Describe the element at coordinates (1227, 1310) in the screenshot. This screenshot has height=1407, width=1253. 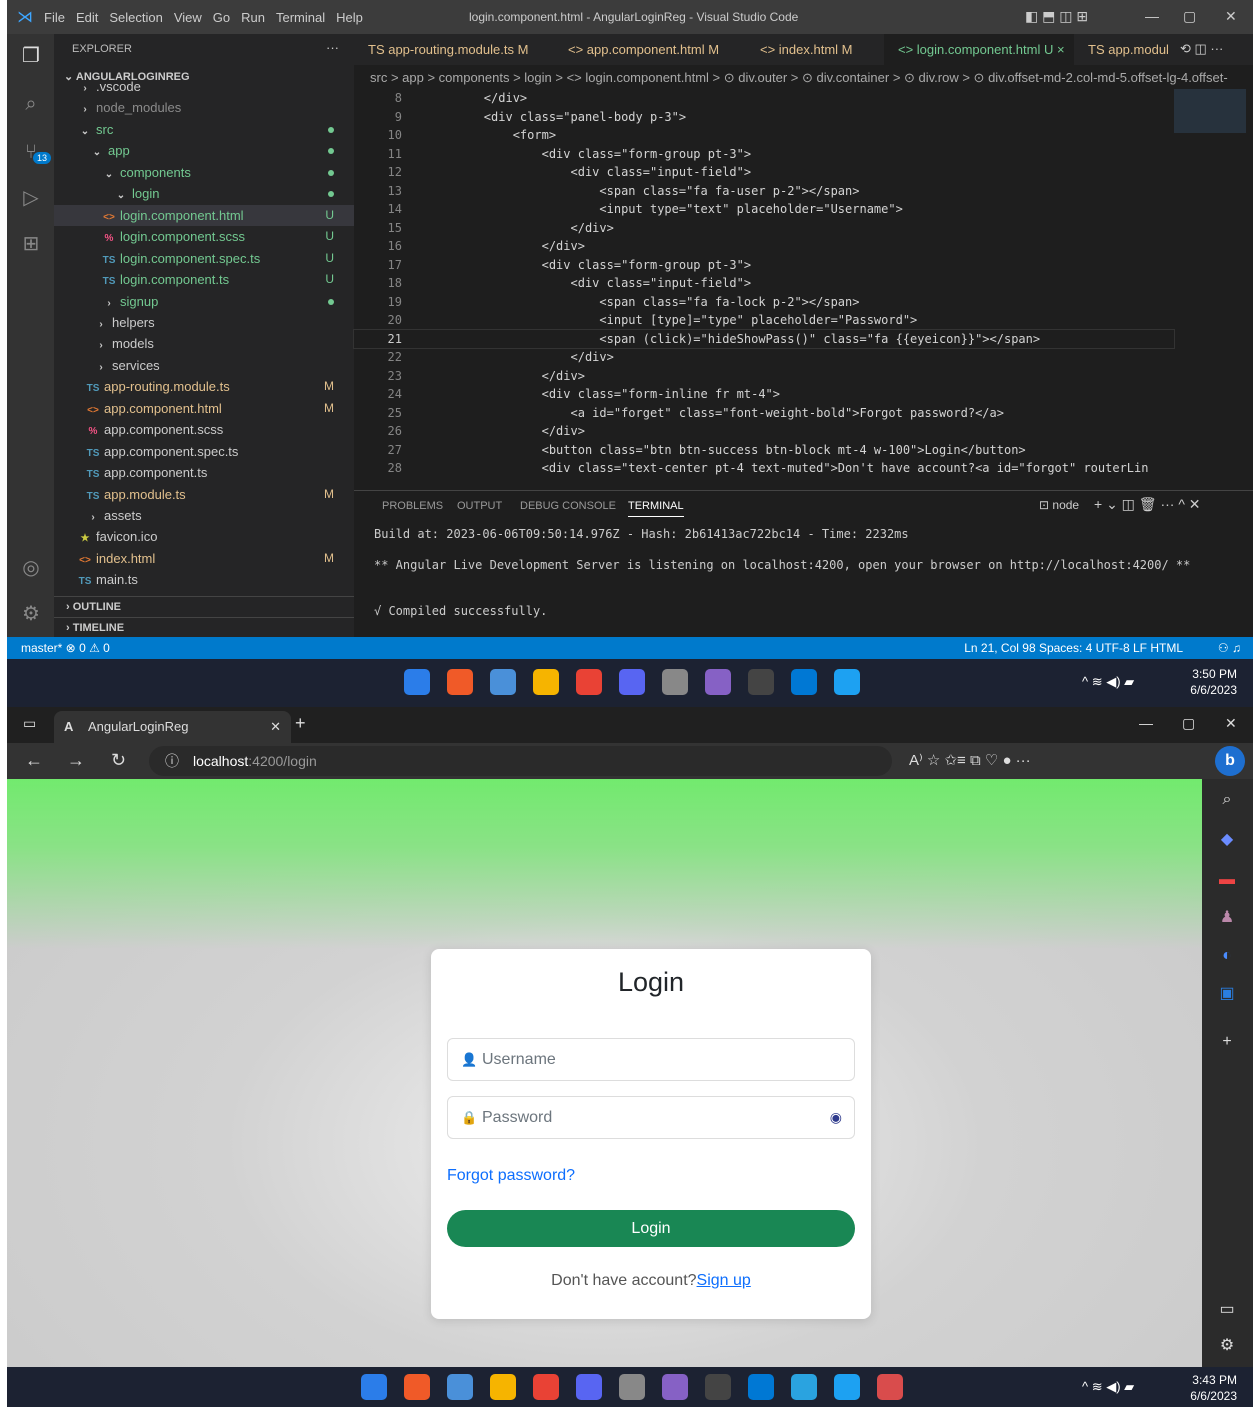
I see `sidebar-toggle-icon: ▭` at that location.